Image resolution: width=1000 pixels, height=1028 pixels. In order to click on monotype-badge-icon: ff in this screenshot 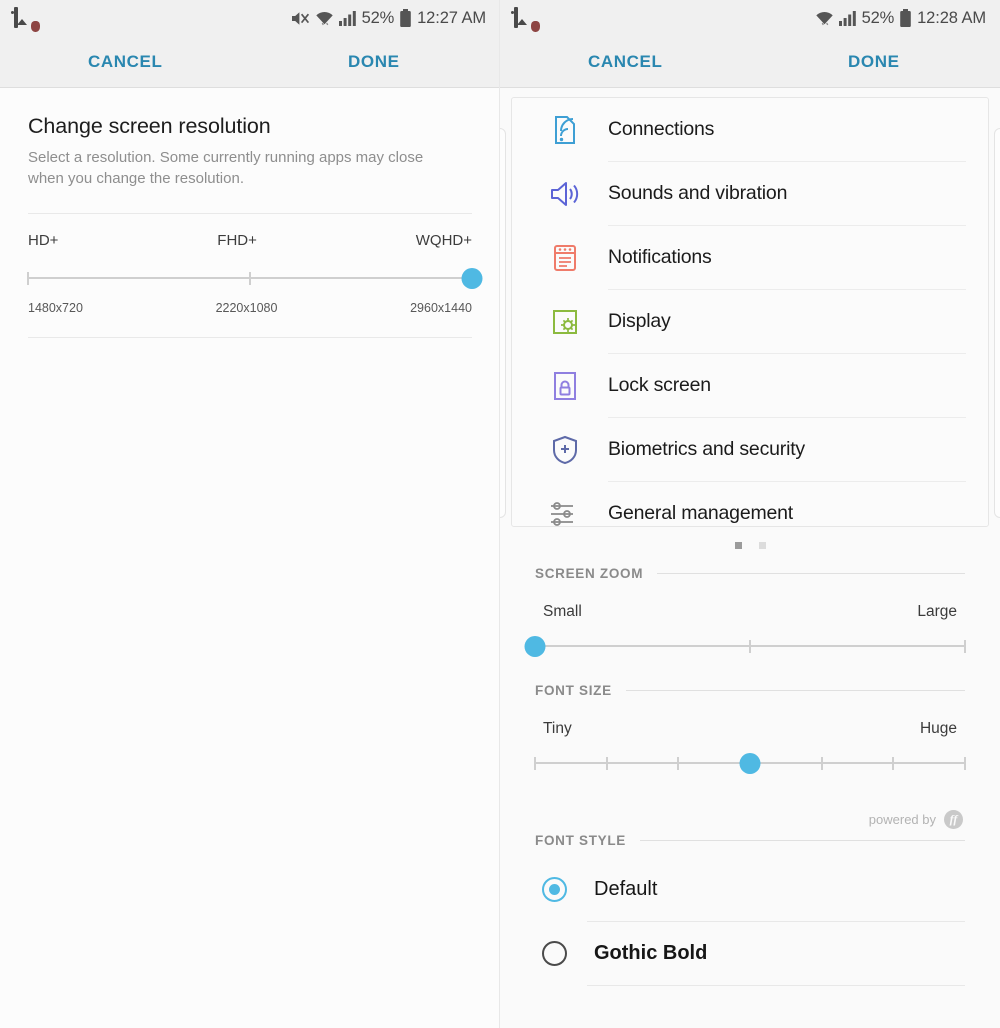, I will do `click(953, 819)`.